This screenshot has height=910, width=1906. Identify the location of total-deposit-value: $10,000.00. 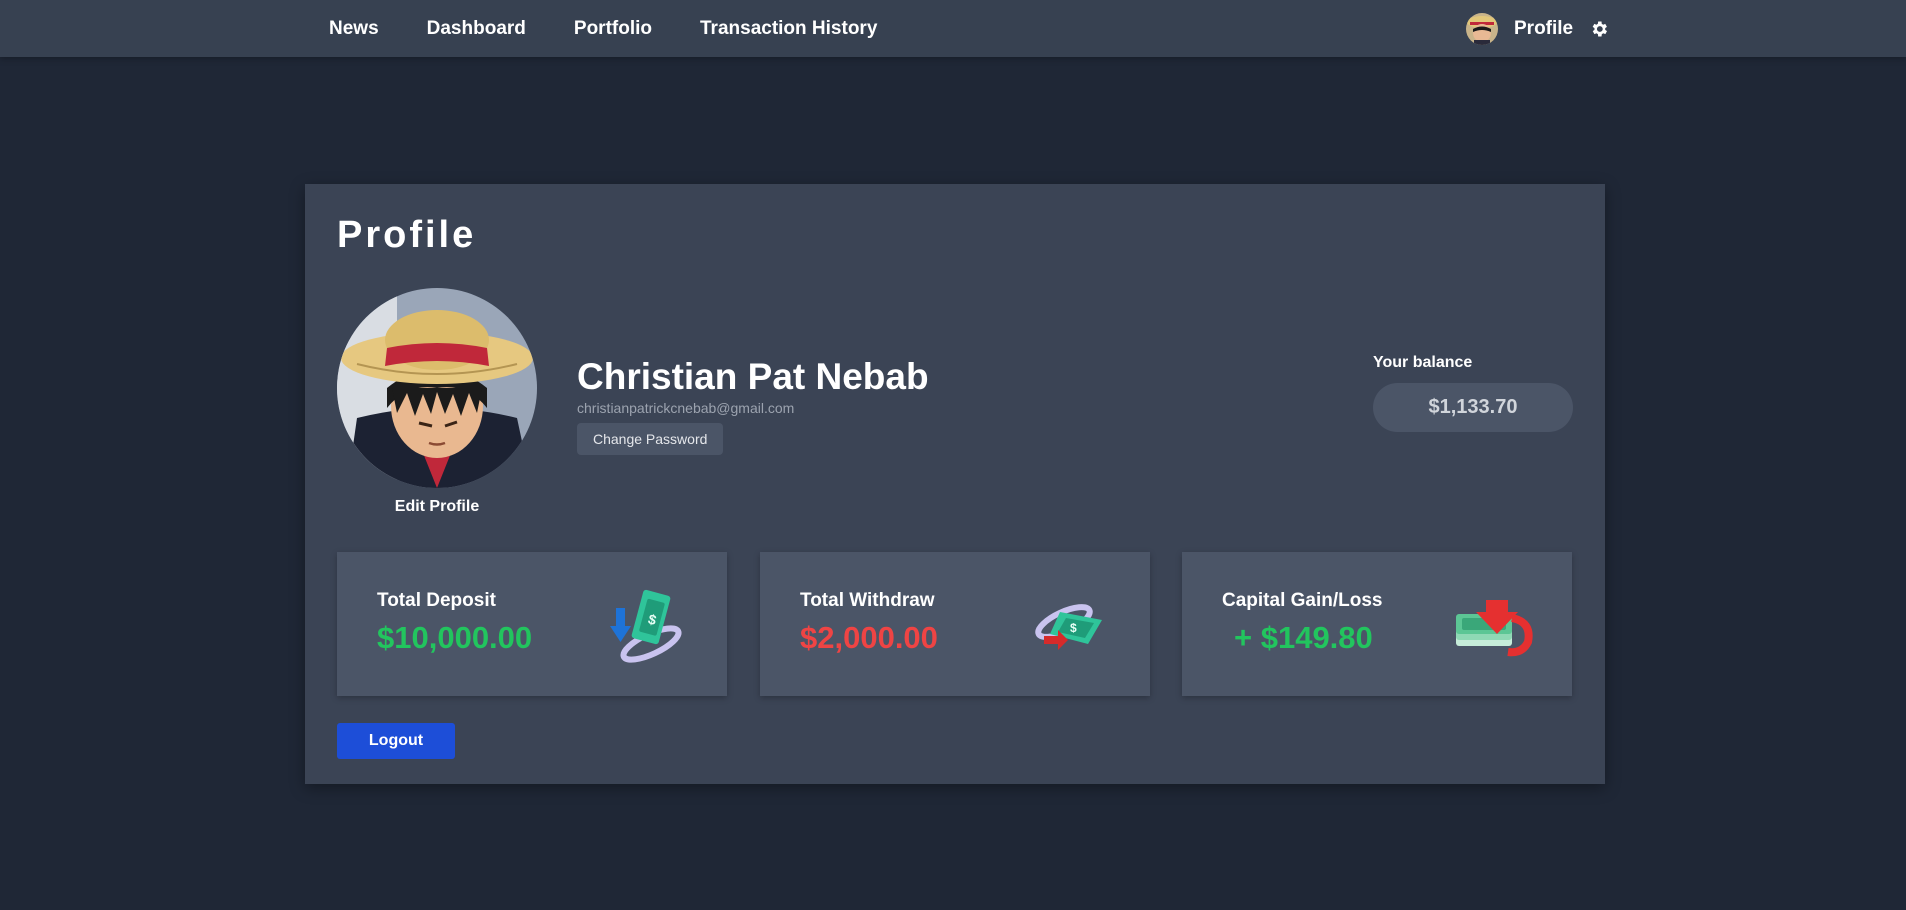
(455, 637).